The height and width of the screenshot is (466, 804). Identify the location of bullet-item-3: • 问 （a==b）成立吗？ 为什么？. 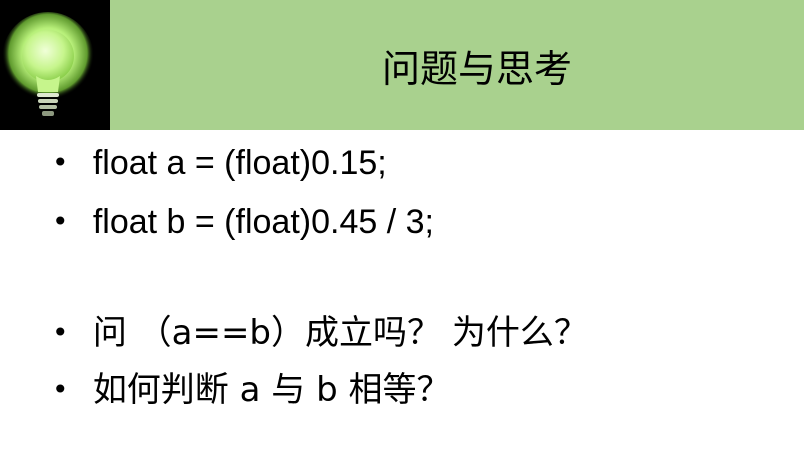
(320, 333).